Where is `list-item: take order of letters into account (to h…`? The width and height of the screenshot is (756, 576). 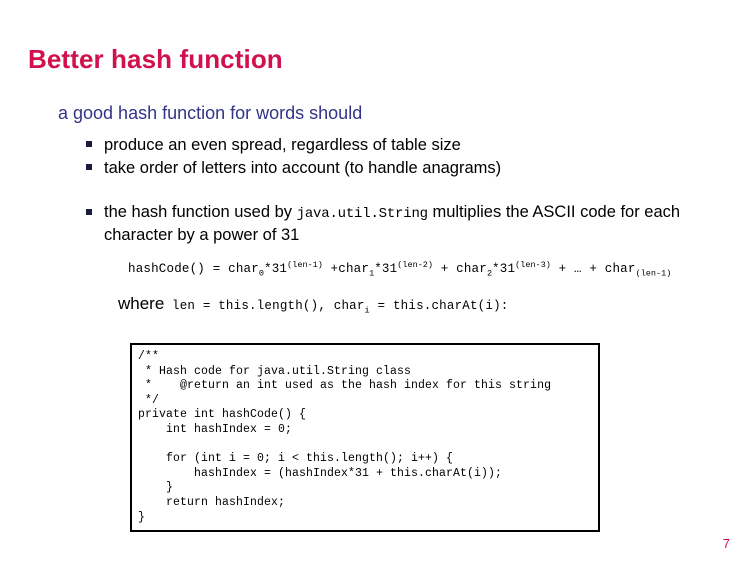
list-item: take order of letters into account (to h… is located at coordinates (411, 168).